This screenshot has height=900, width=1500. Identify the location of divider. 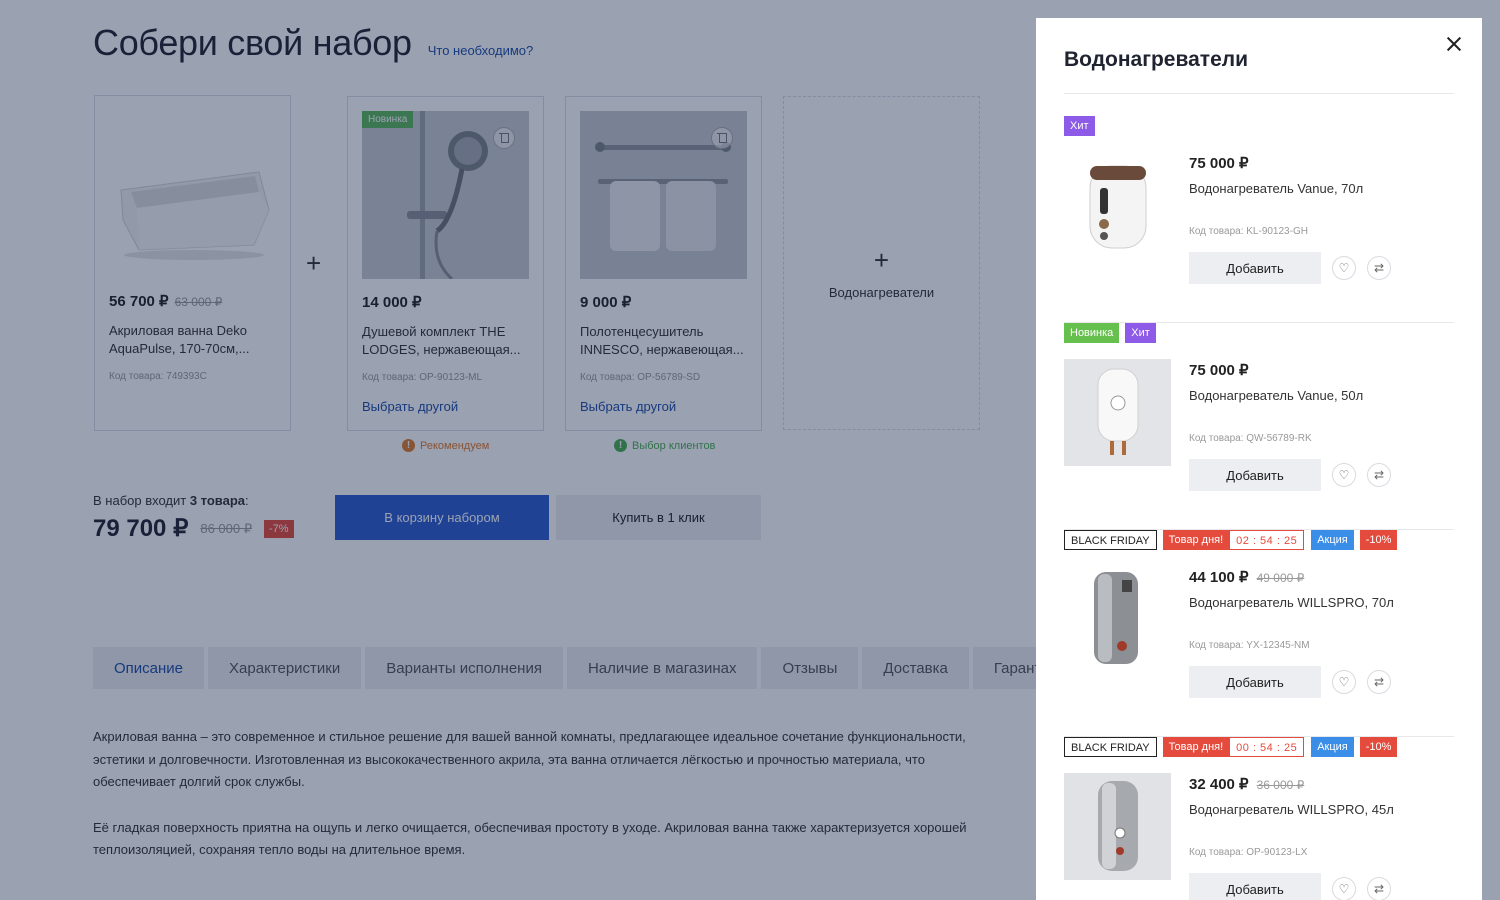
(1259, 93).